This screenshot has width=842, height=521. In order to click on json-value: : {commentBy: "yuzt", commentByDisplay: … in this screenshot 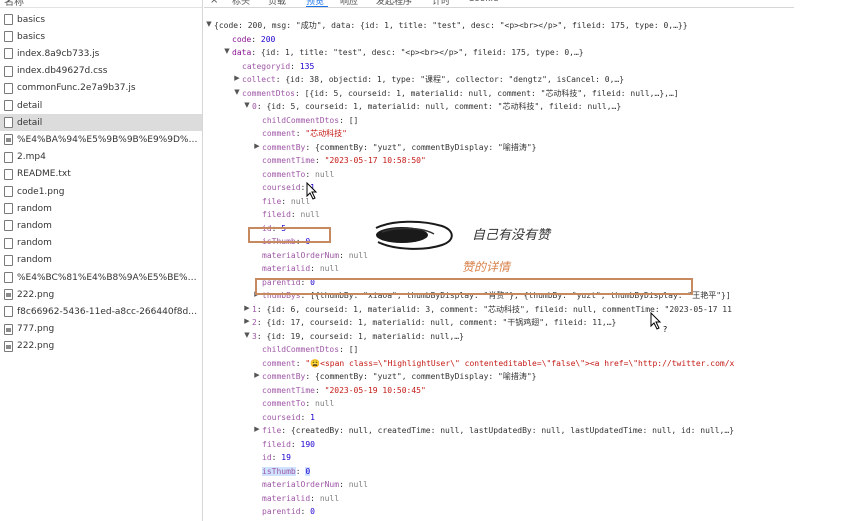, I will do `click(421, 376)`.